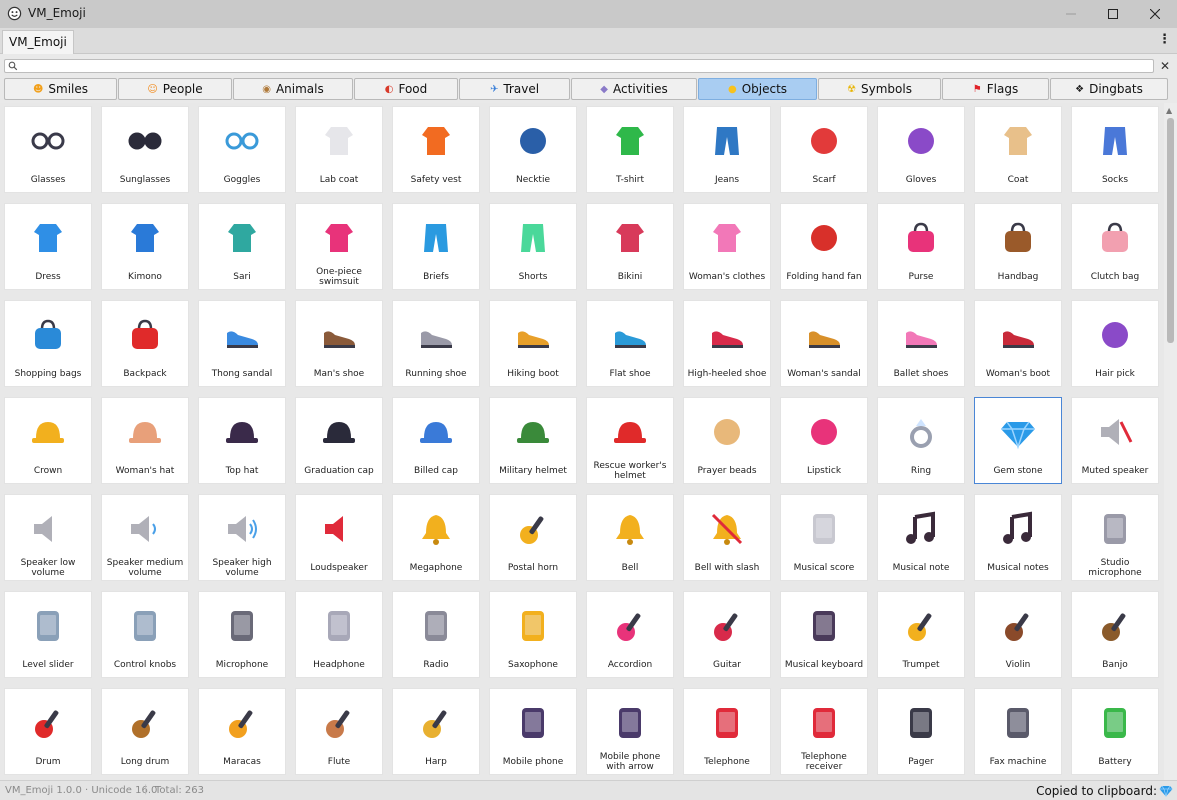 This screenshot has width=1177, height=800. What do you see at coordinates (727, 537) in the screenshot?
I see `emoji-cell: Bell with slash` at bounding box center [727, 537].